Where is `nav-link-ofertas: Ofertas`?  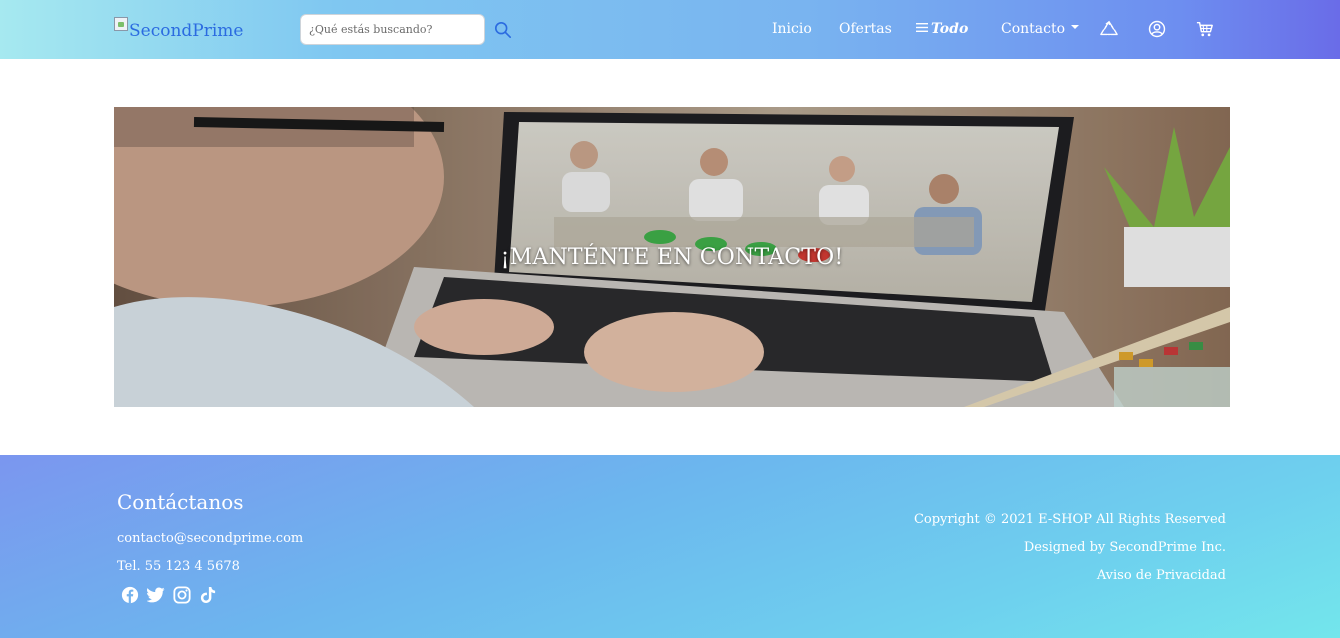
nav-link-ofertas: Ofertas is located at coordinates (865, 29).